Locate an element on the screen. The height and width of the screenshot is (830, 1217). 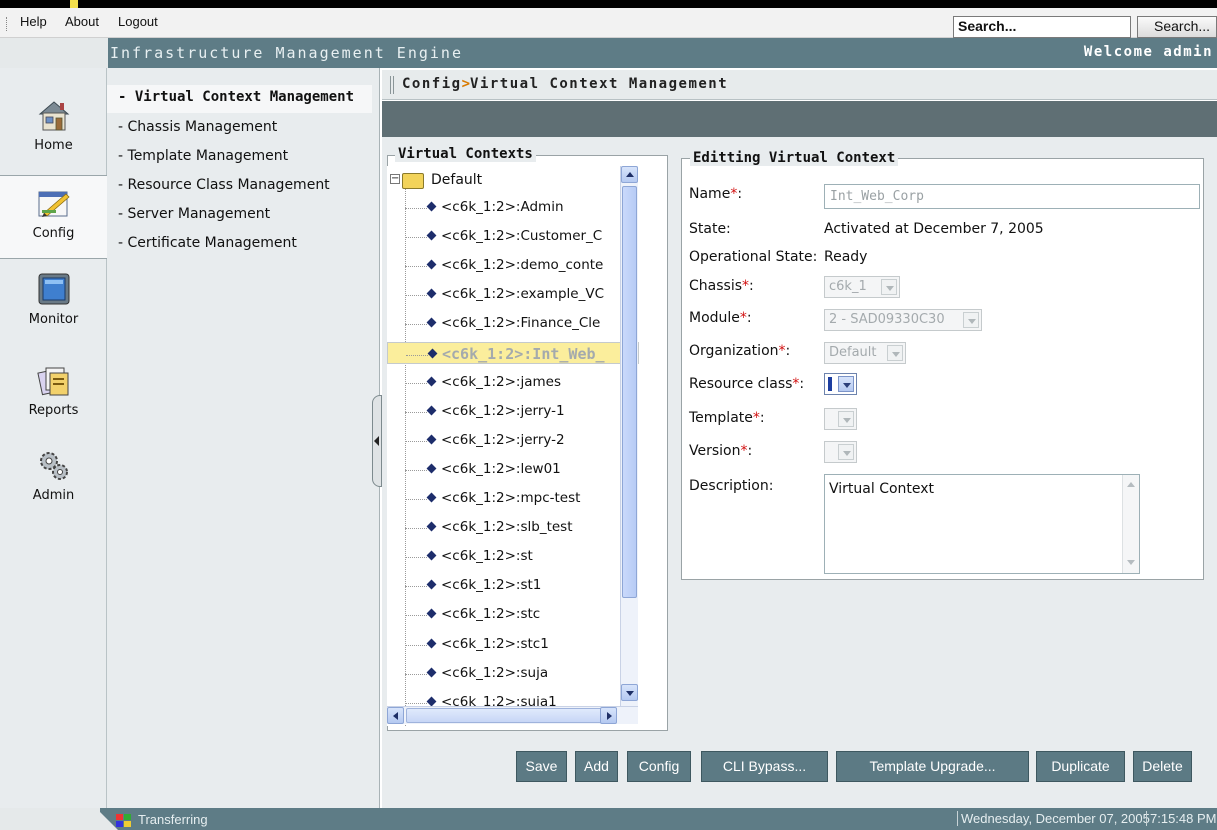
description-textarea: Virtual Context is located at coordinates (982, 524).